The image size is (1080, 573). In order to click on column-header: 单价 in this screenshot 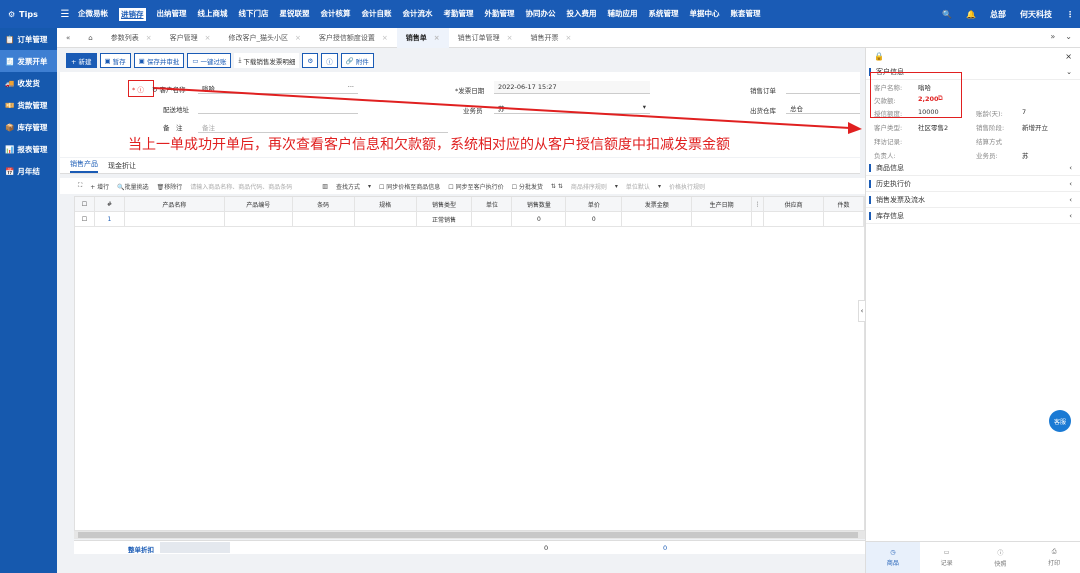, I will do `click(594, 204)`.